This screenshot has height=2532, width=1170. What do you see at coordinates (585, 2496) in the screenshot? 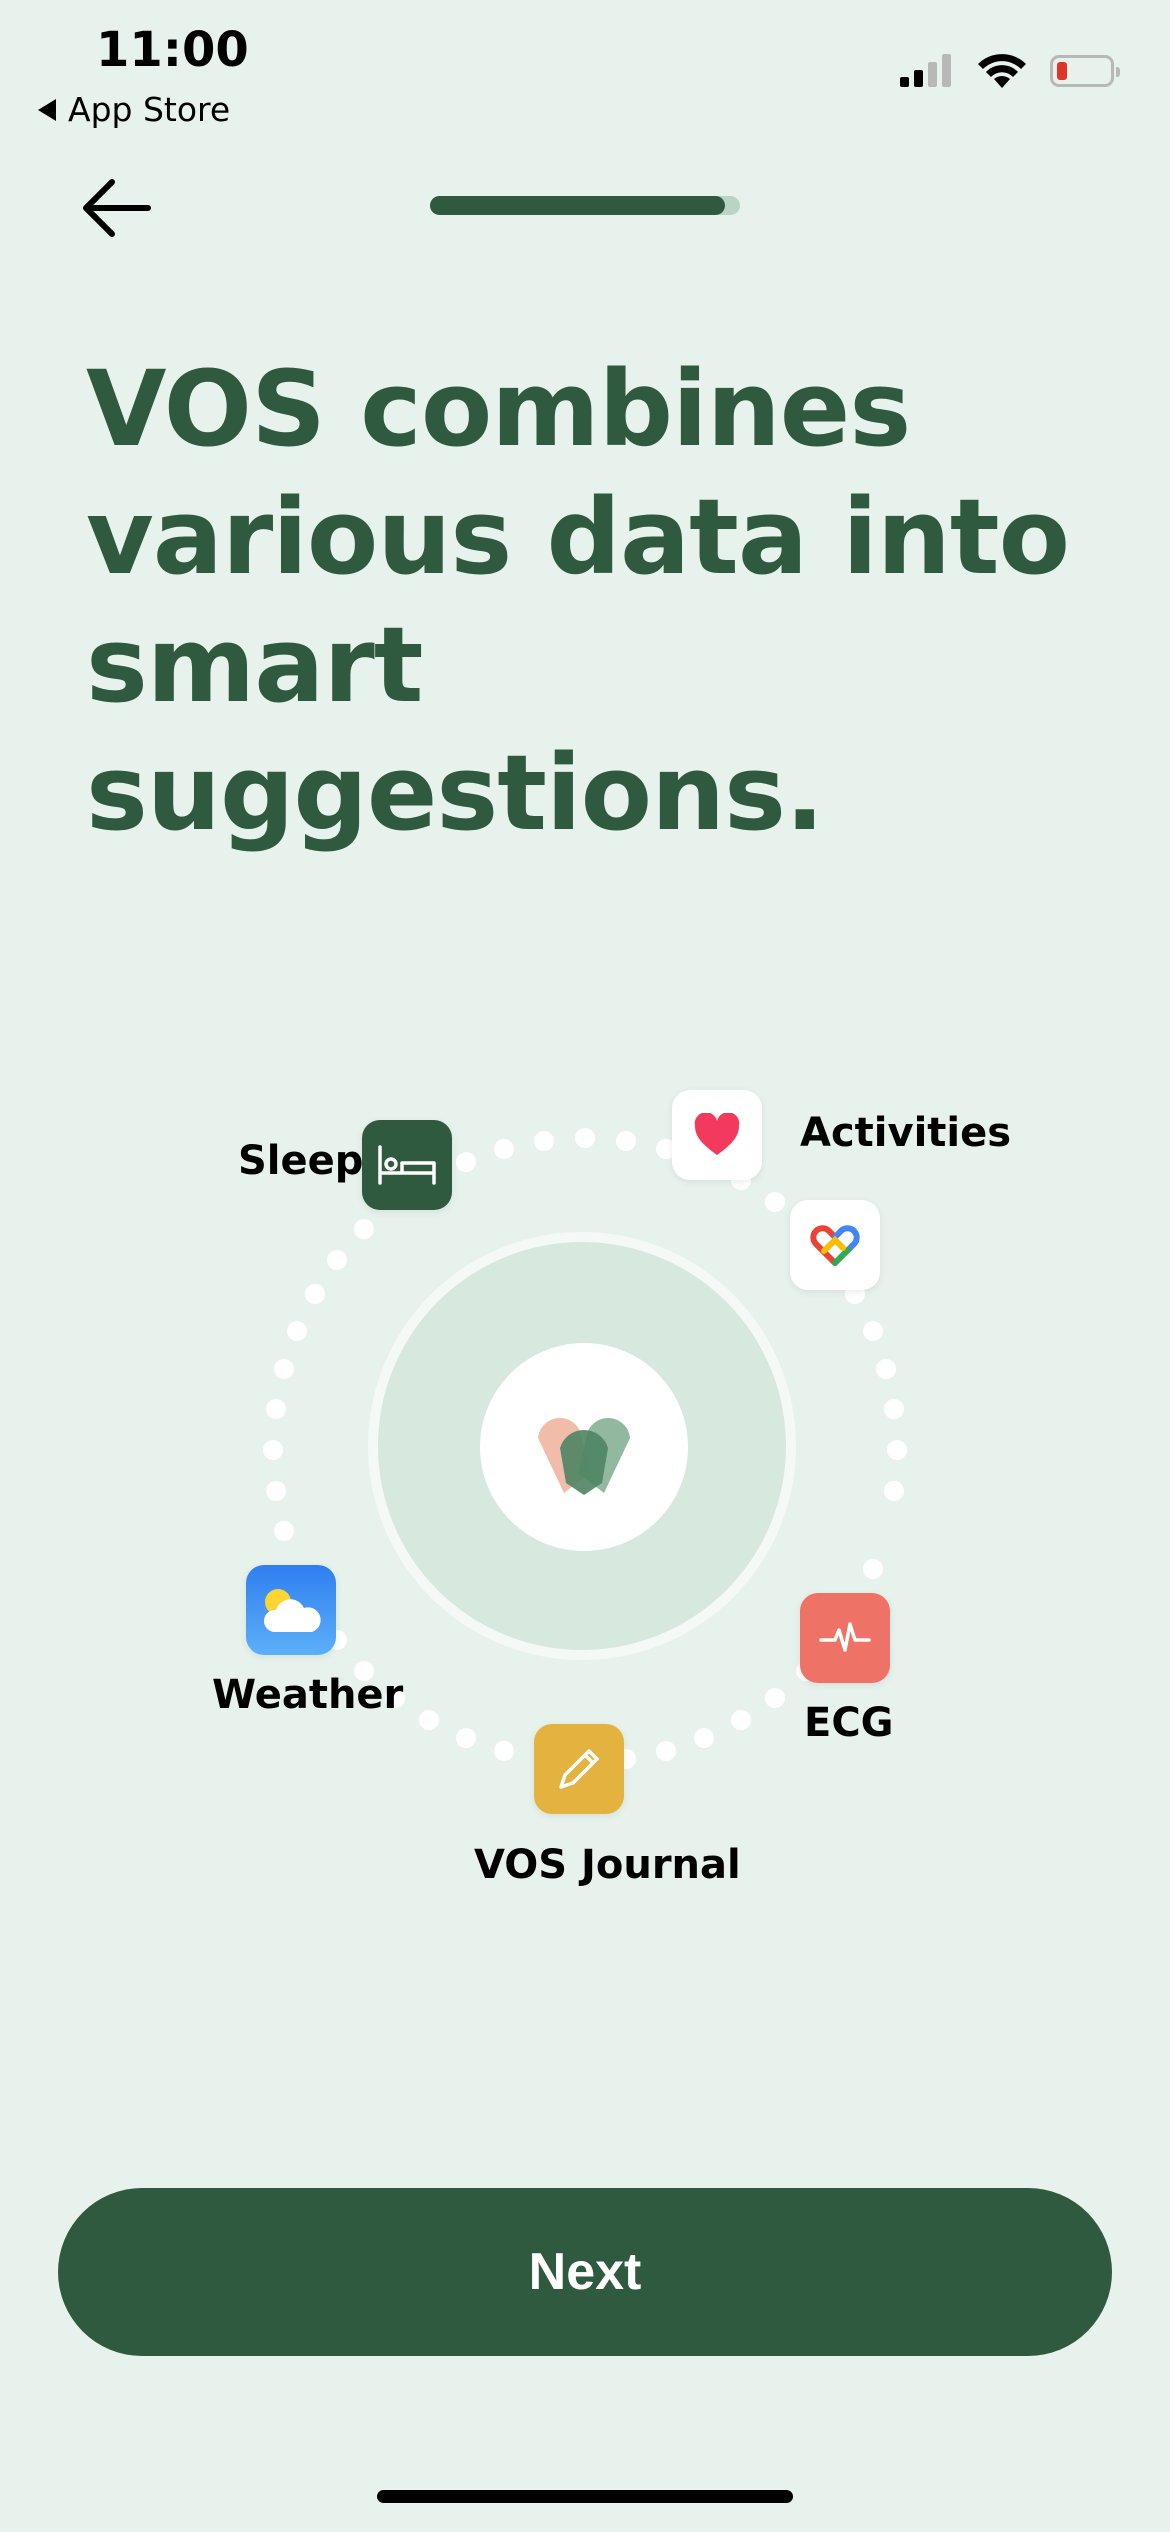
I see `home-indicator` at bounding box center [585, 2496].